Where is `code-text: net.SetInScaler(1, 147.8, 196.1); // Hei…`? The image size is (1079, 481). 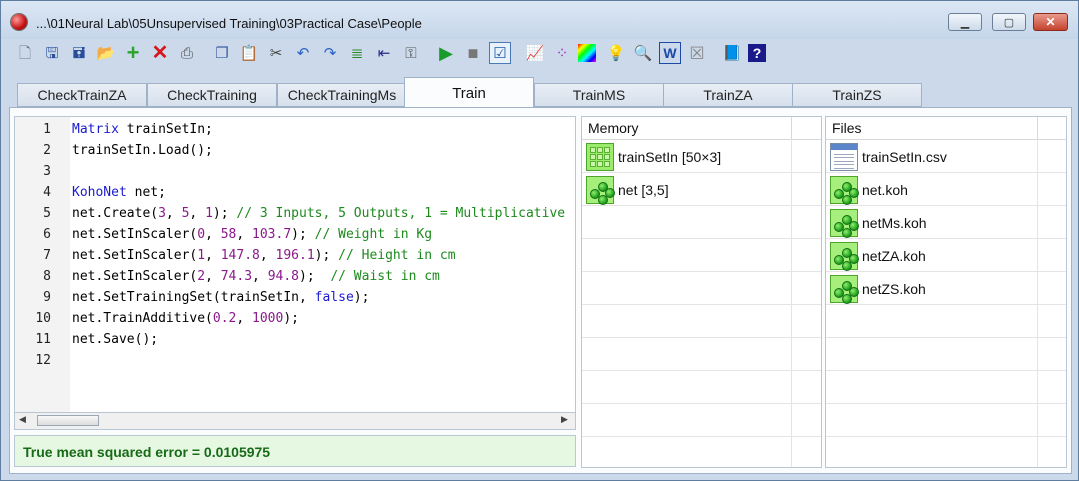
code-text: net.SetInScaler(1, 147.8, 196.1); // Hei… is located at coordinates (264, 255).